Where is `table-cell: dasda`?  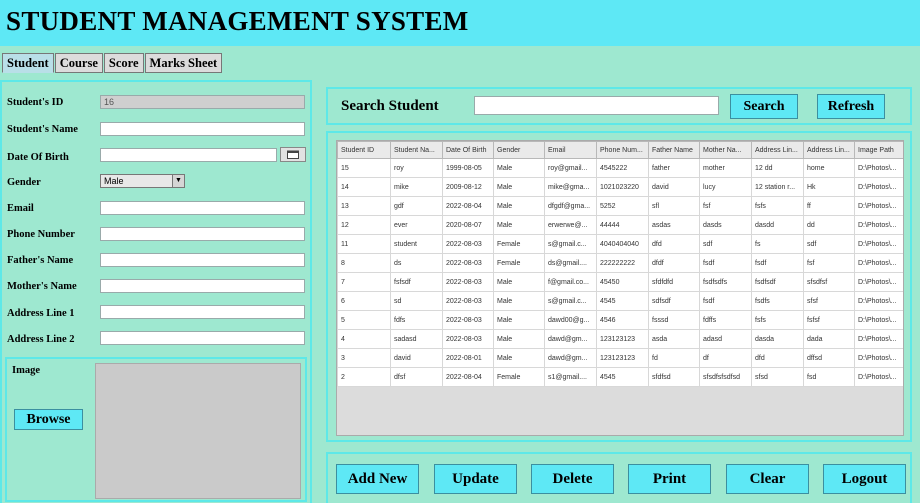 table-cell: dasda is located at coordinates (777, 339).